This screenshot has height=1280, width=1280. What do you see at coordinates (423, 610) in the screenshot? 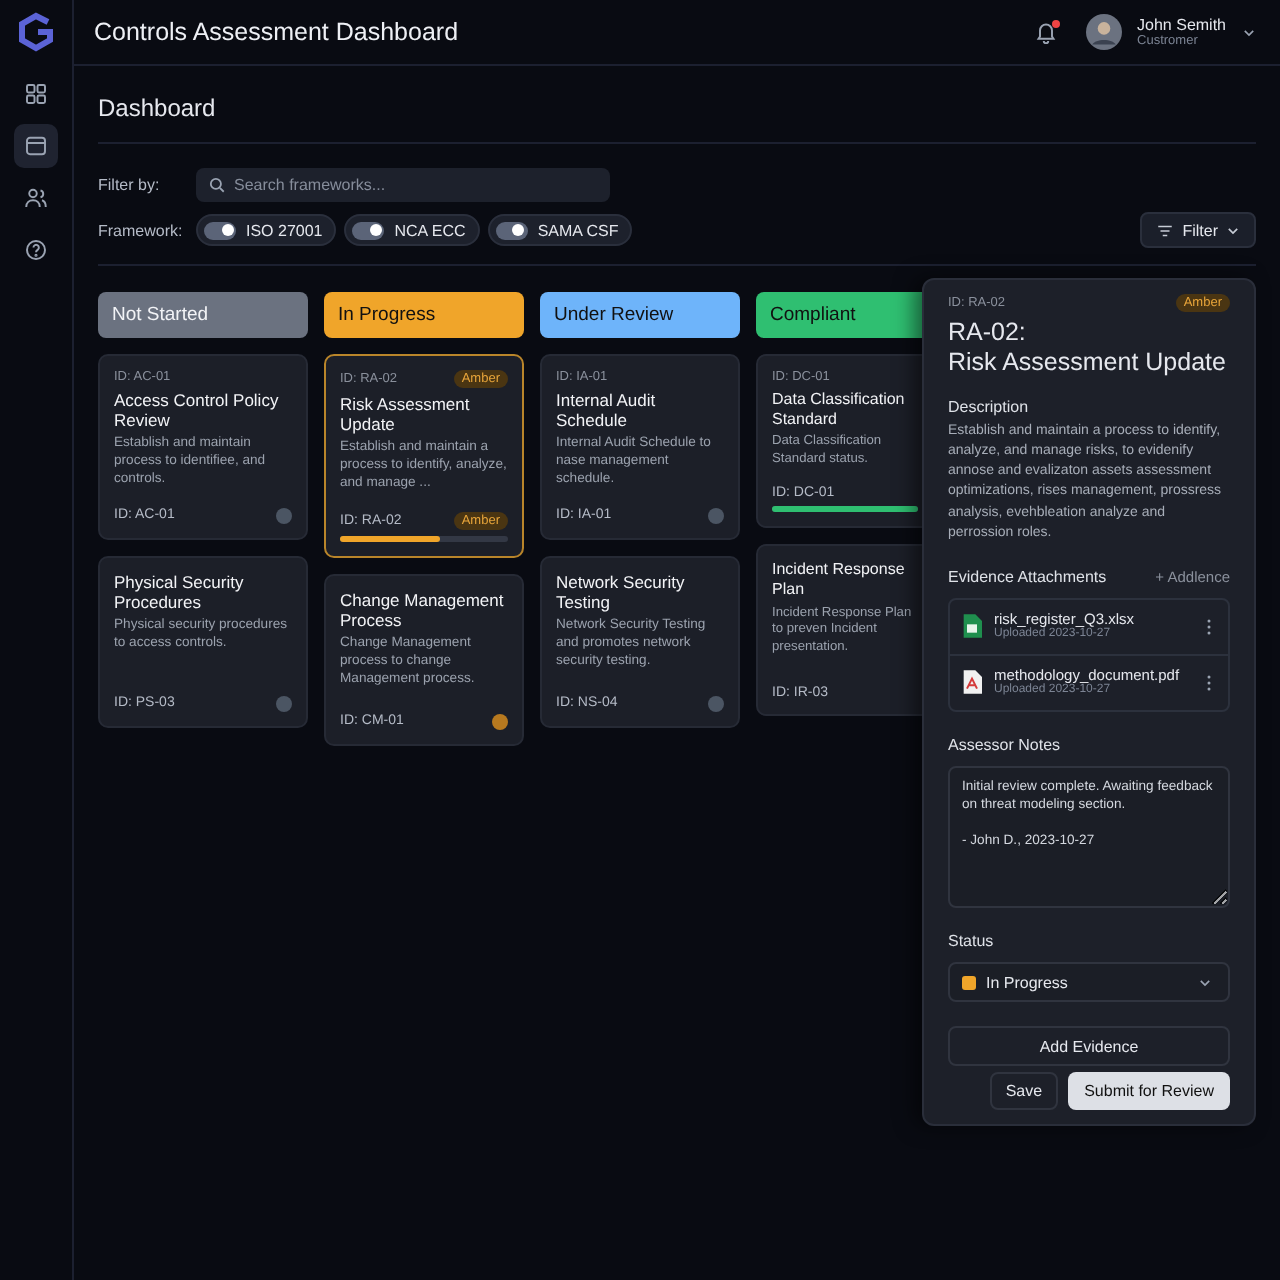
I see `card-title: Change Management Process` at bounding box center [423, 610].